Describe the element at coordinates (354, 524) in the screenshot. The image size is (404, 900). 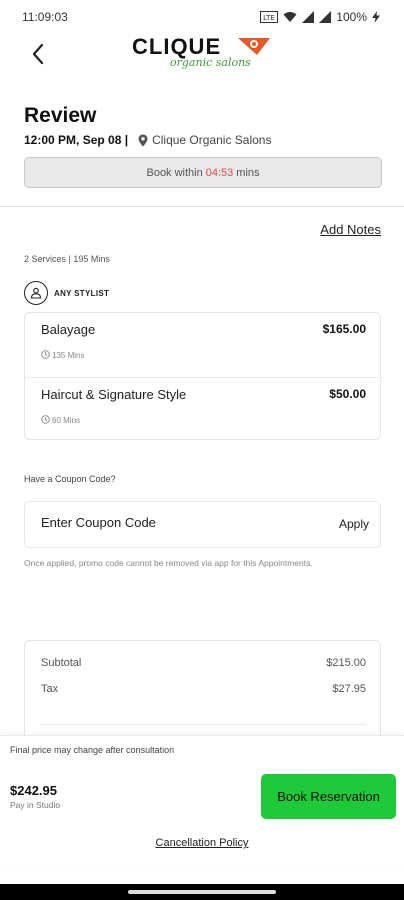
I see `apply-coupon-button: Apply` at that location.